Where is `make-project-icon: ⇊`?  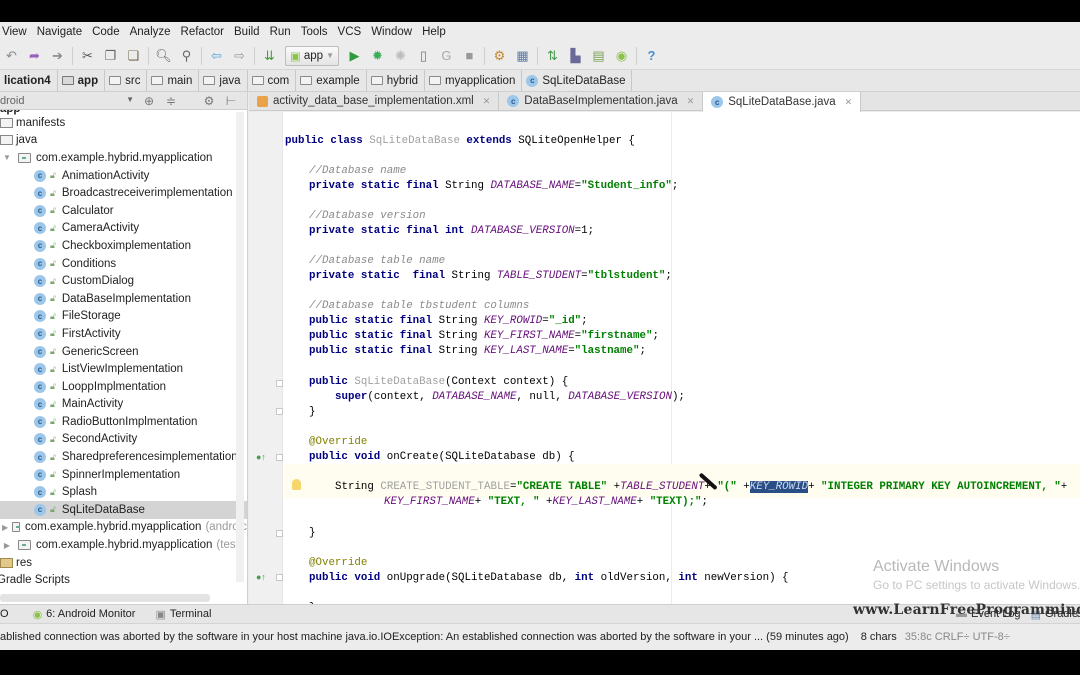 make-project-icon: ⇊ is located at coordinates (269, 56).